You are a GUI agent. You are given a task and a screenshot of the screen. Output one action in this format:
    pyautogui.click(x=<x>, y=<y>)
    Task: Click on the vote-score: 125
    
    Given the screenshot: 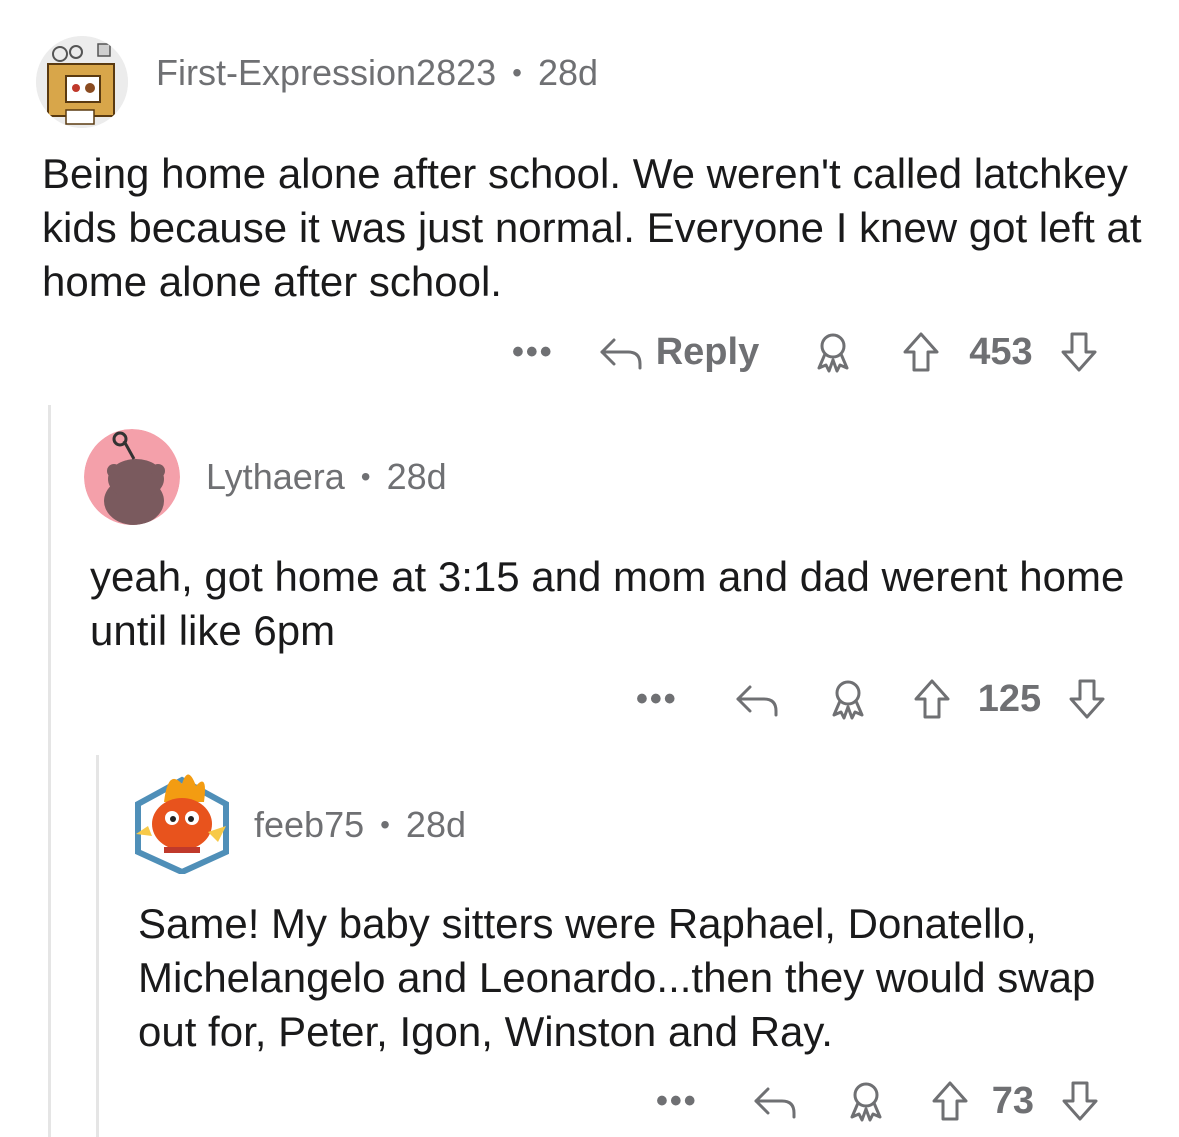 What is the action you would take?
    pyautogui.click(x=1009, y=698)
    